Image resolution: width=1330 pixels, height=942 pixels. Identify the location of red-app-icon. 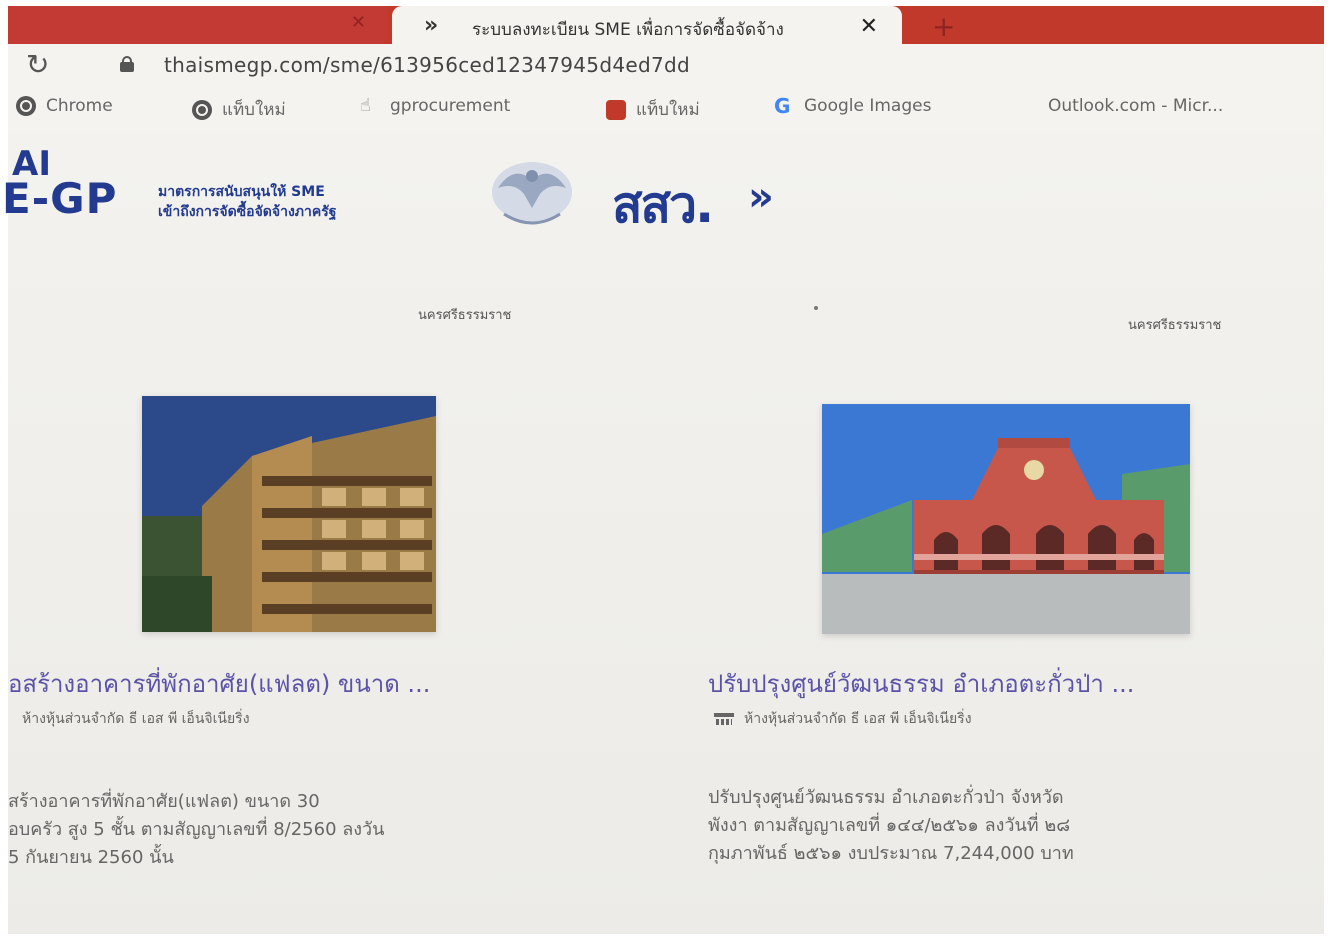
(616, 109).